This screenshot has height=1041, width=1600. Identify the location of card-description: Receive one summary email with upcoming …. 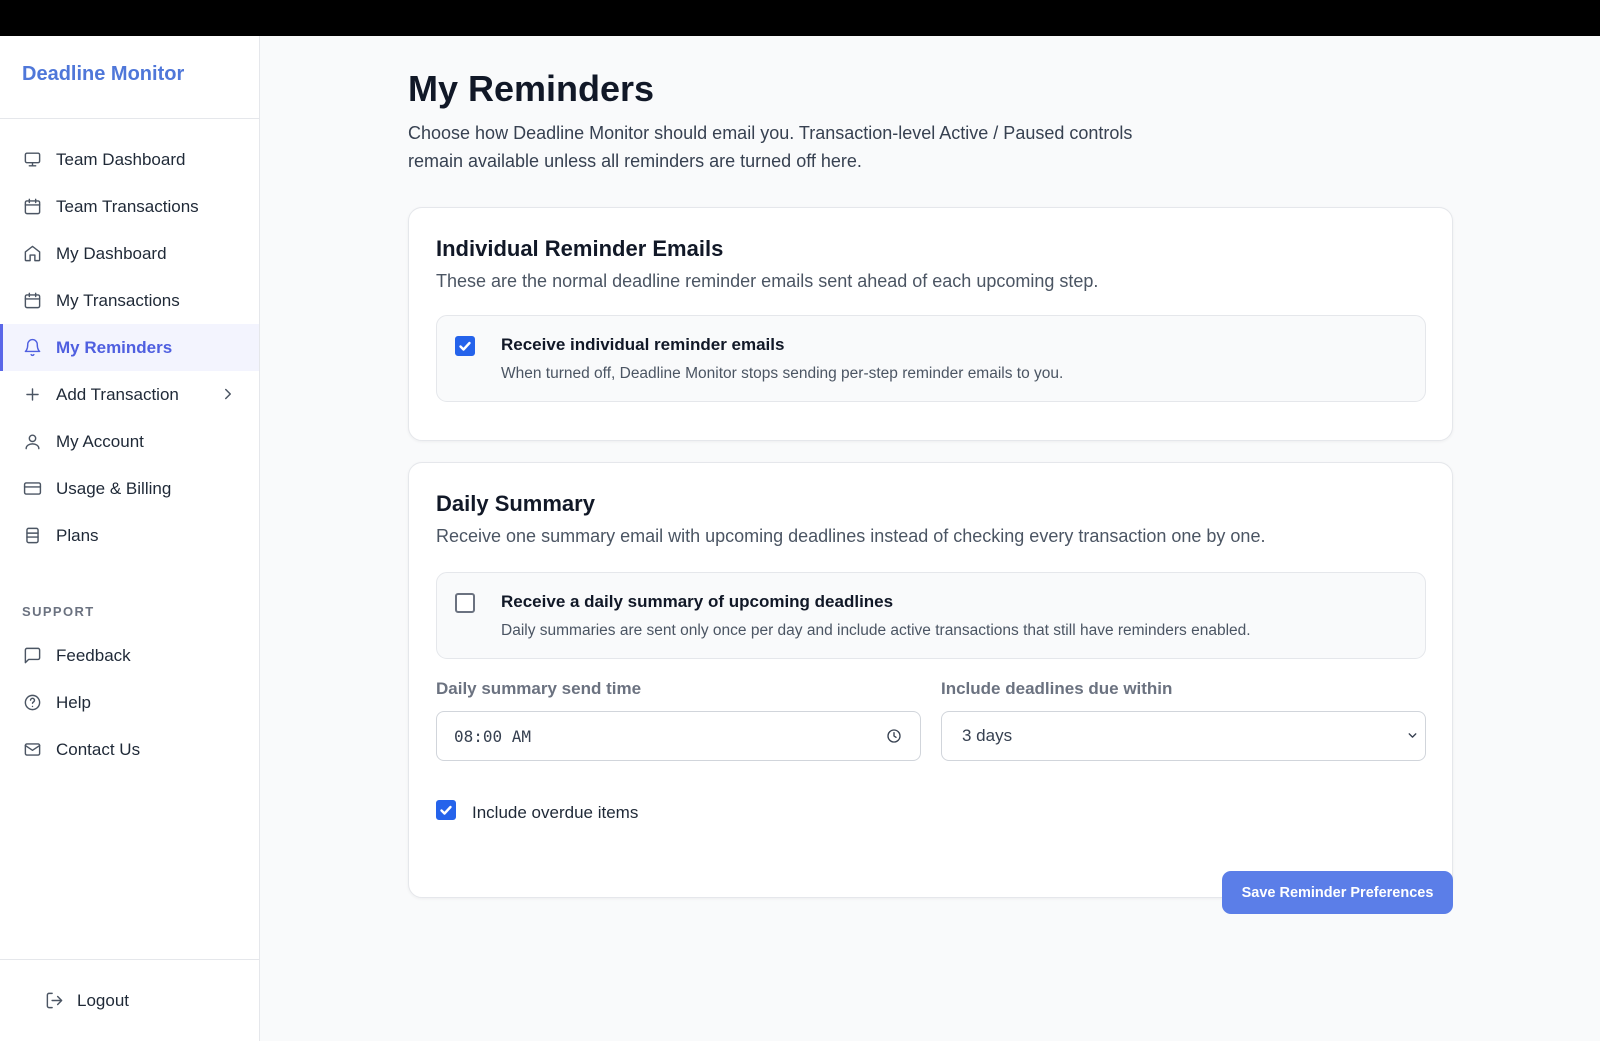
(851, 536).